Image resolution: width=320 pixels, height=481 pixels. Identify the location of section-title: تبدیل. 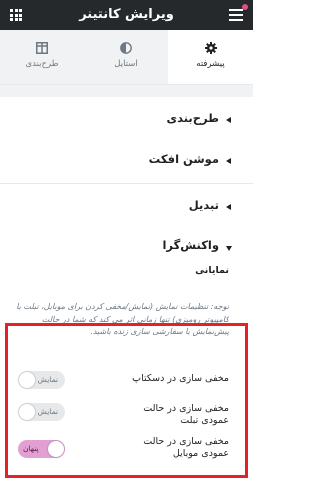
(203, 205).